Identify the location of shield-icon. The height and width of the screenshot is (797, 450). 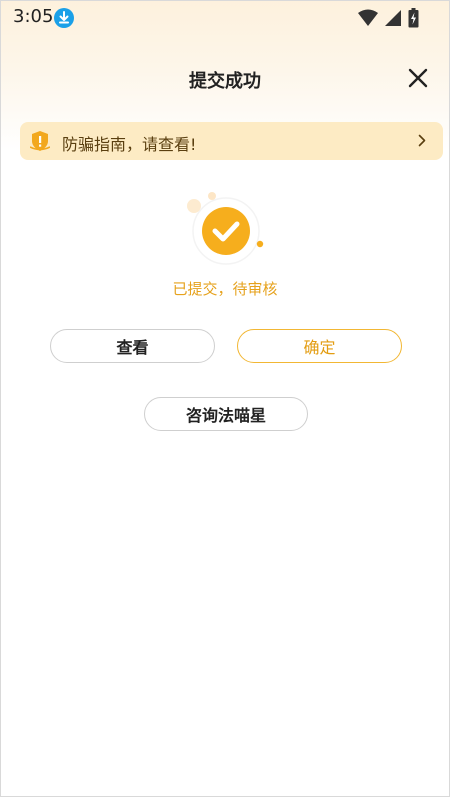
(40, 141).